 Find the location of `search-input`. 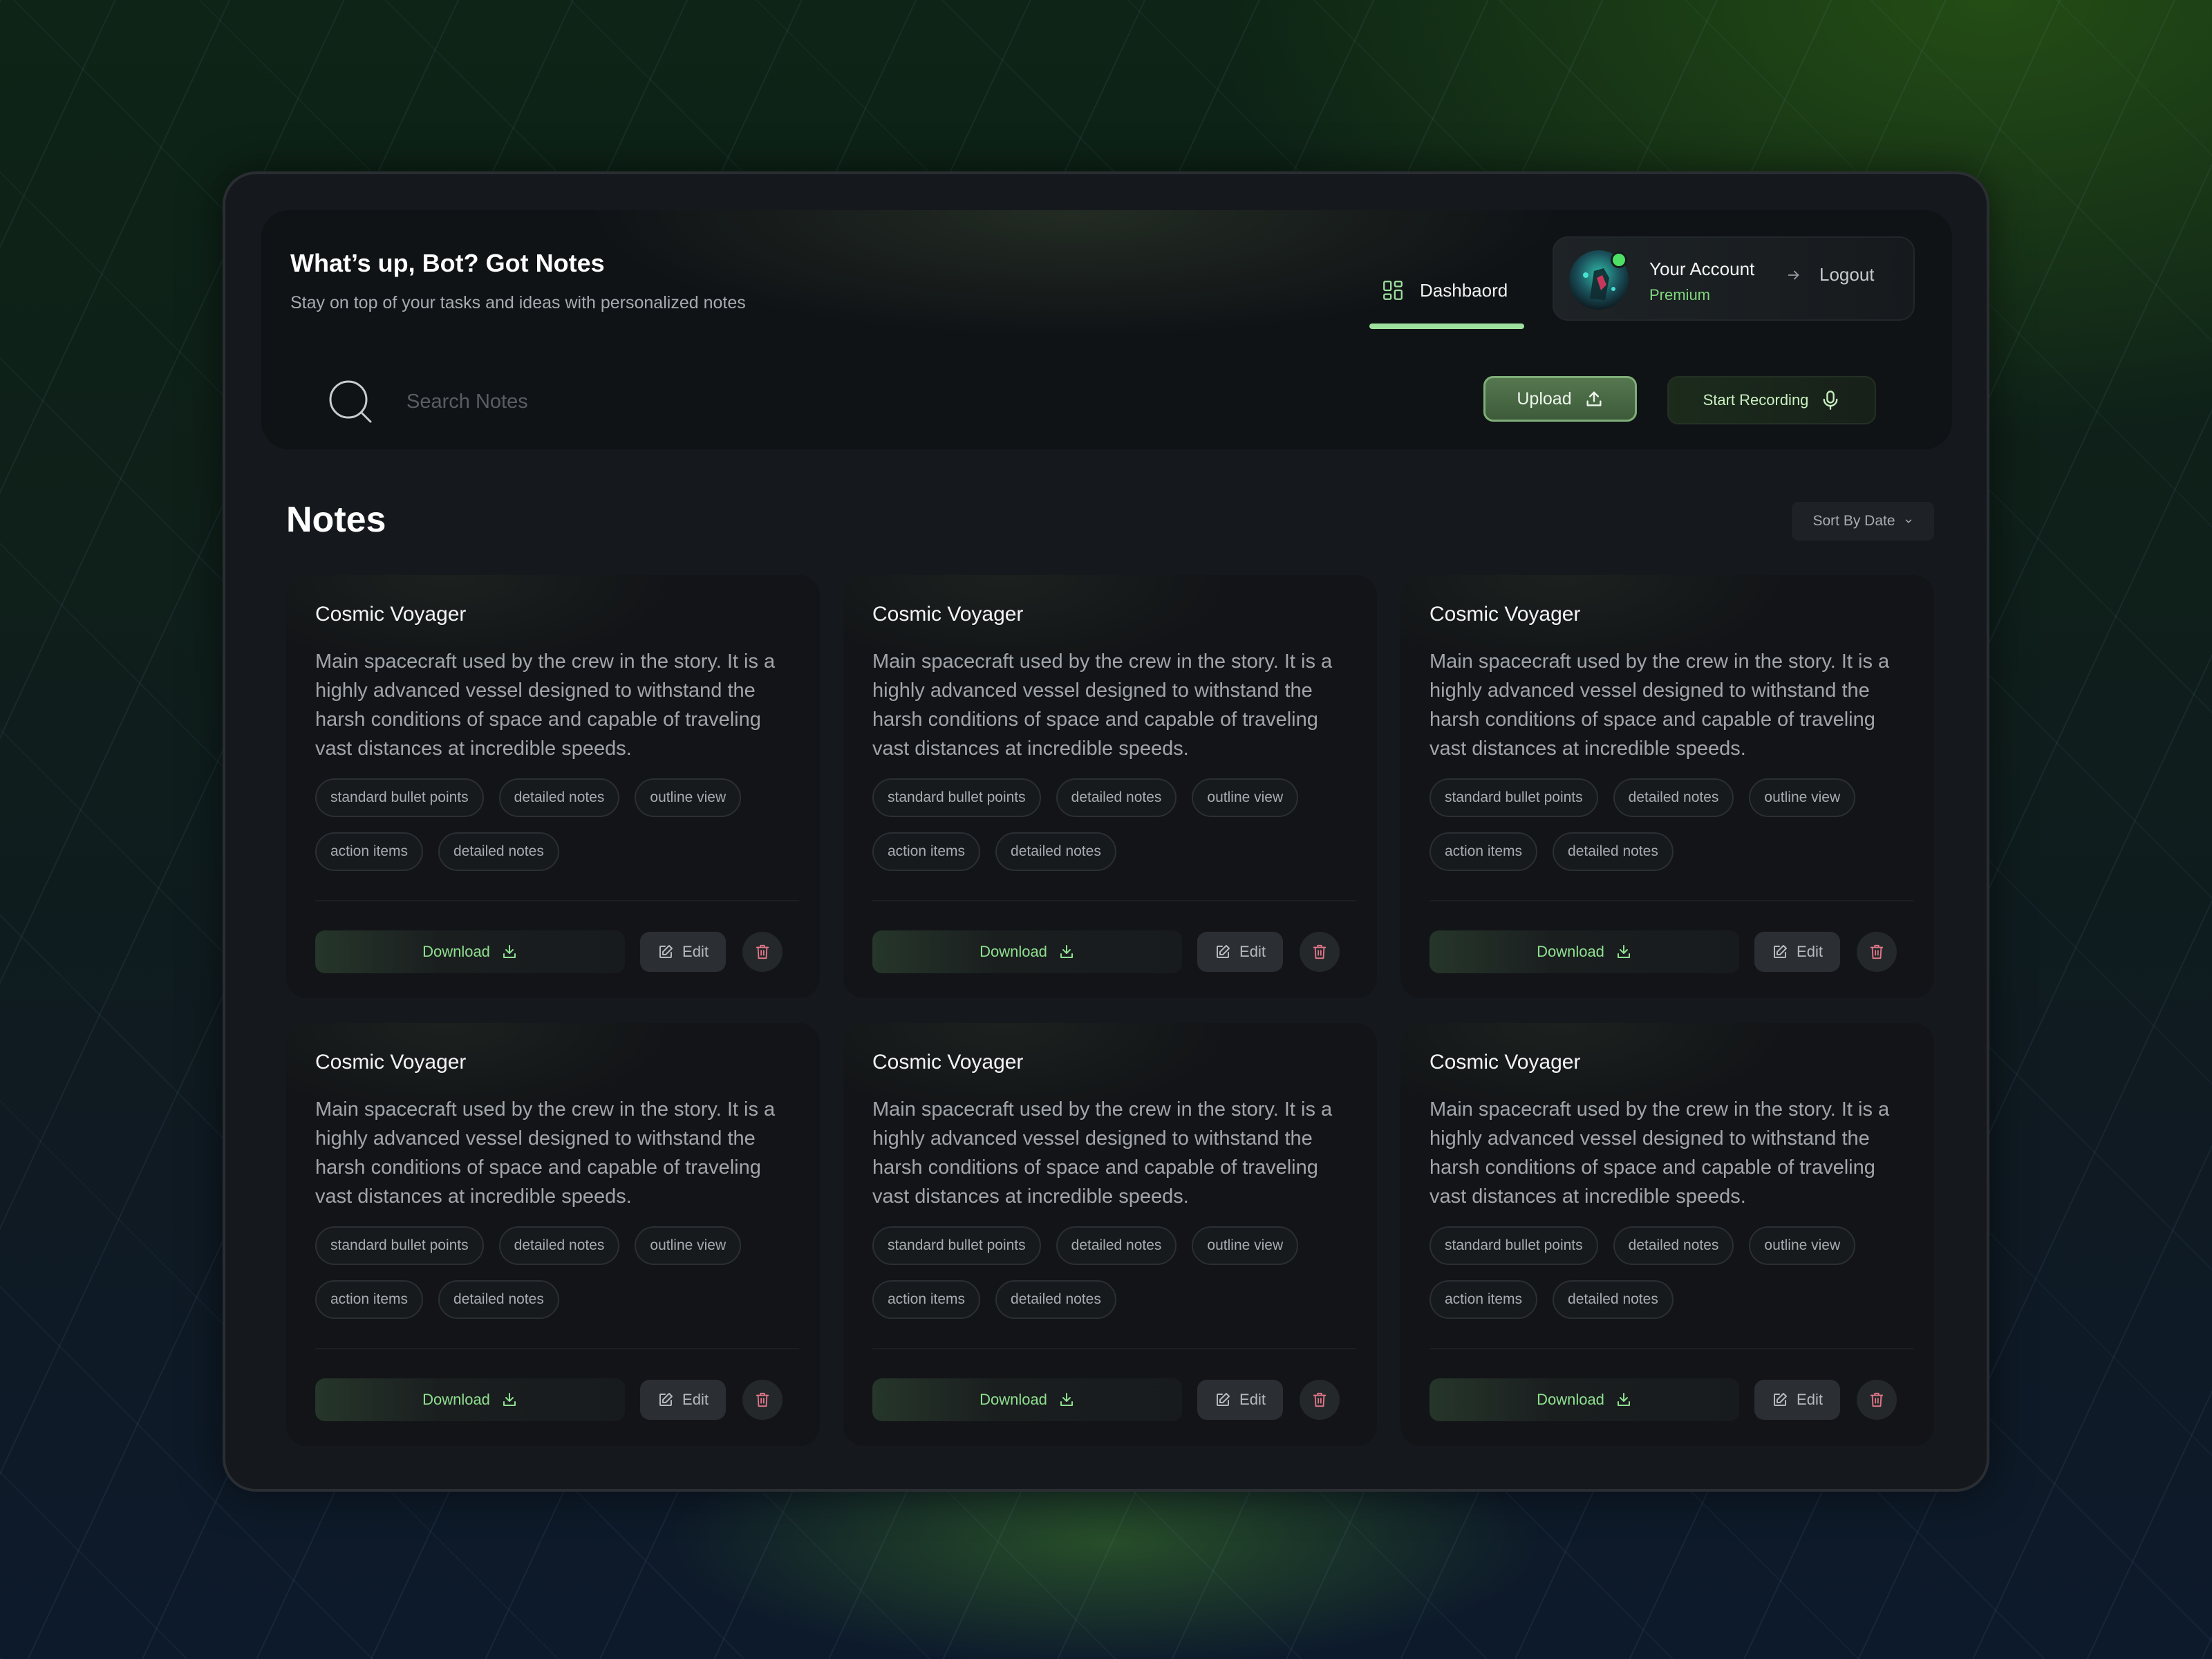

search-input is located at coordinates (821, 401).